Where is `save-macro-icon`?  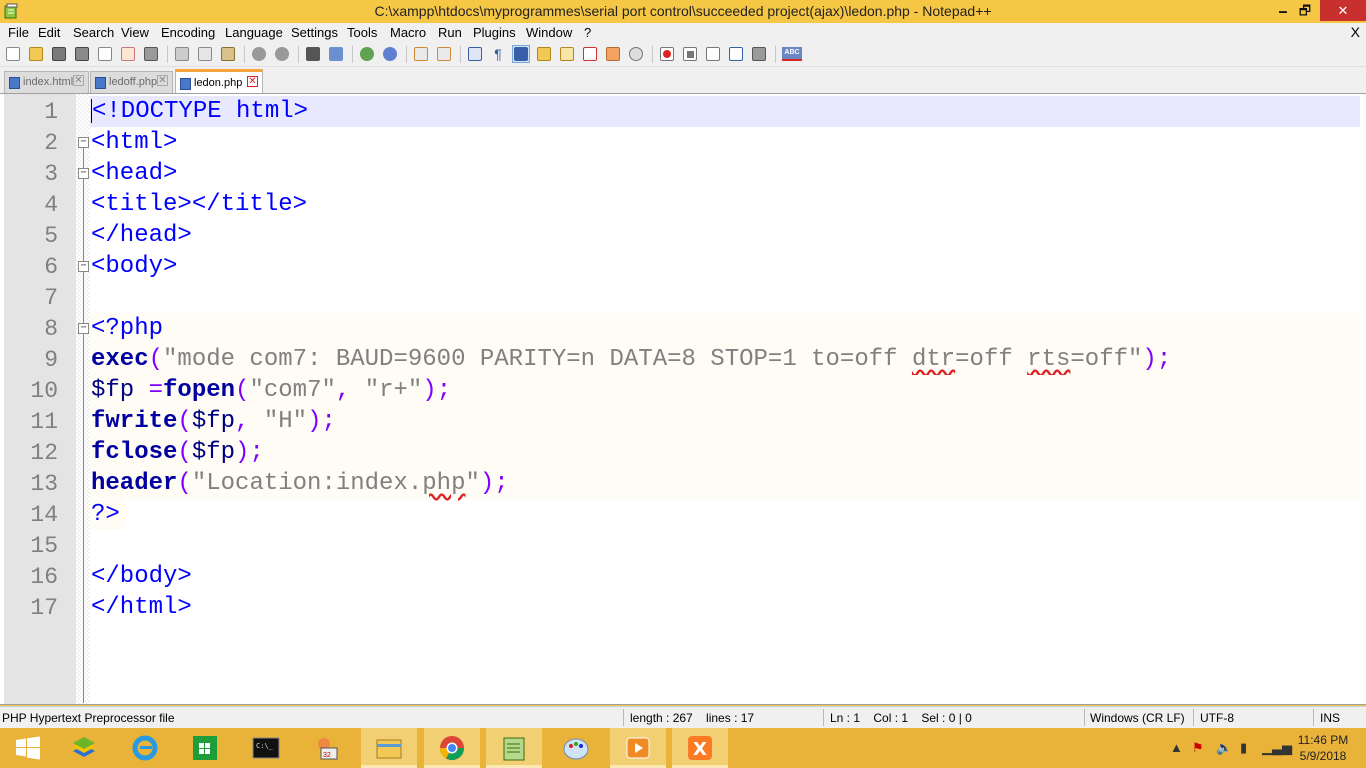 save-macro-icon is located at coordinates (759, 54).